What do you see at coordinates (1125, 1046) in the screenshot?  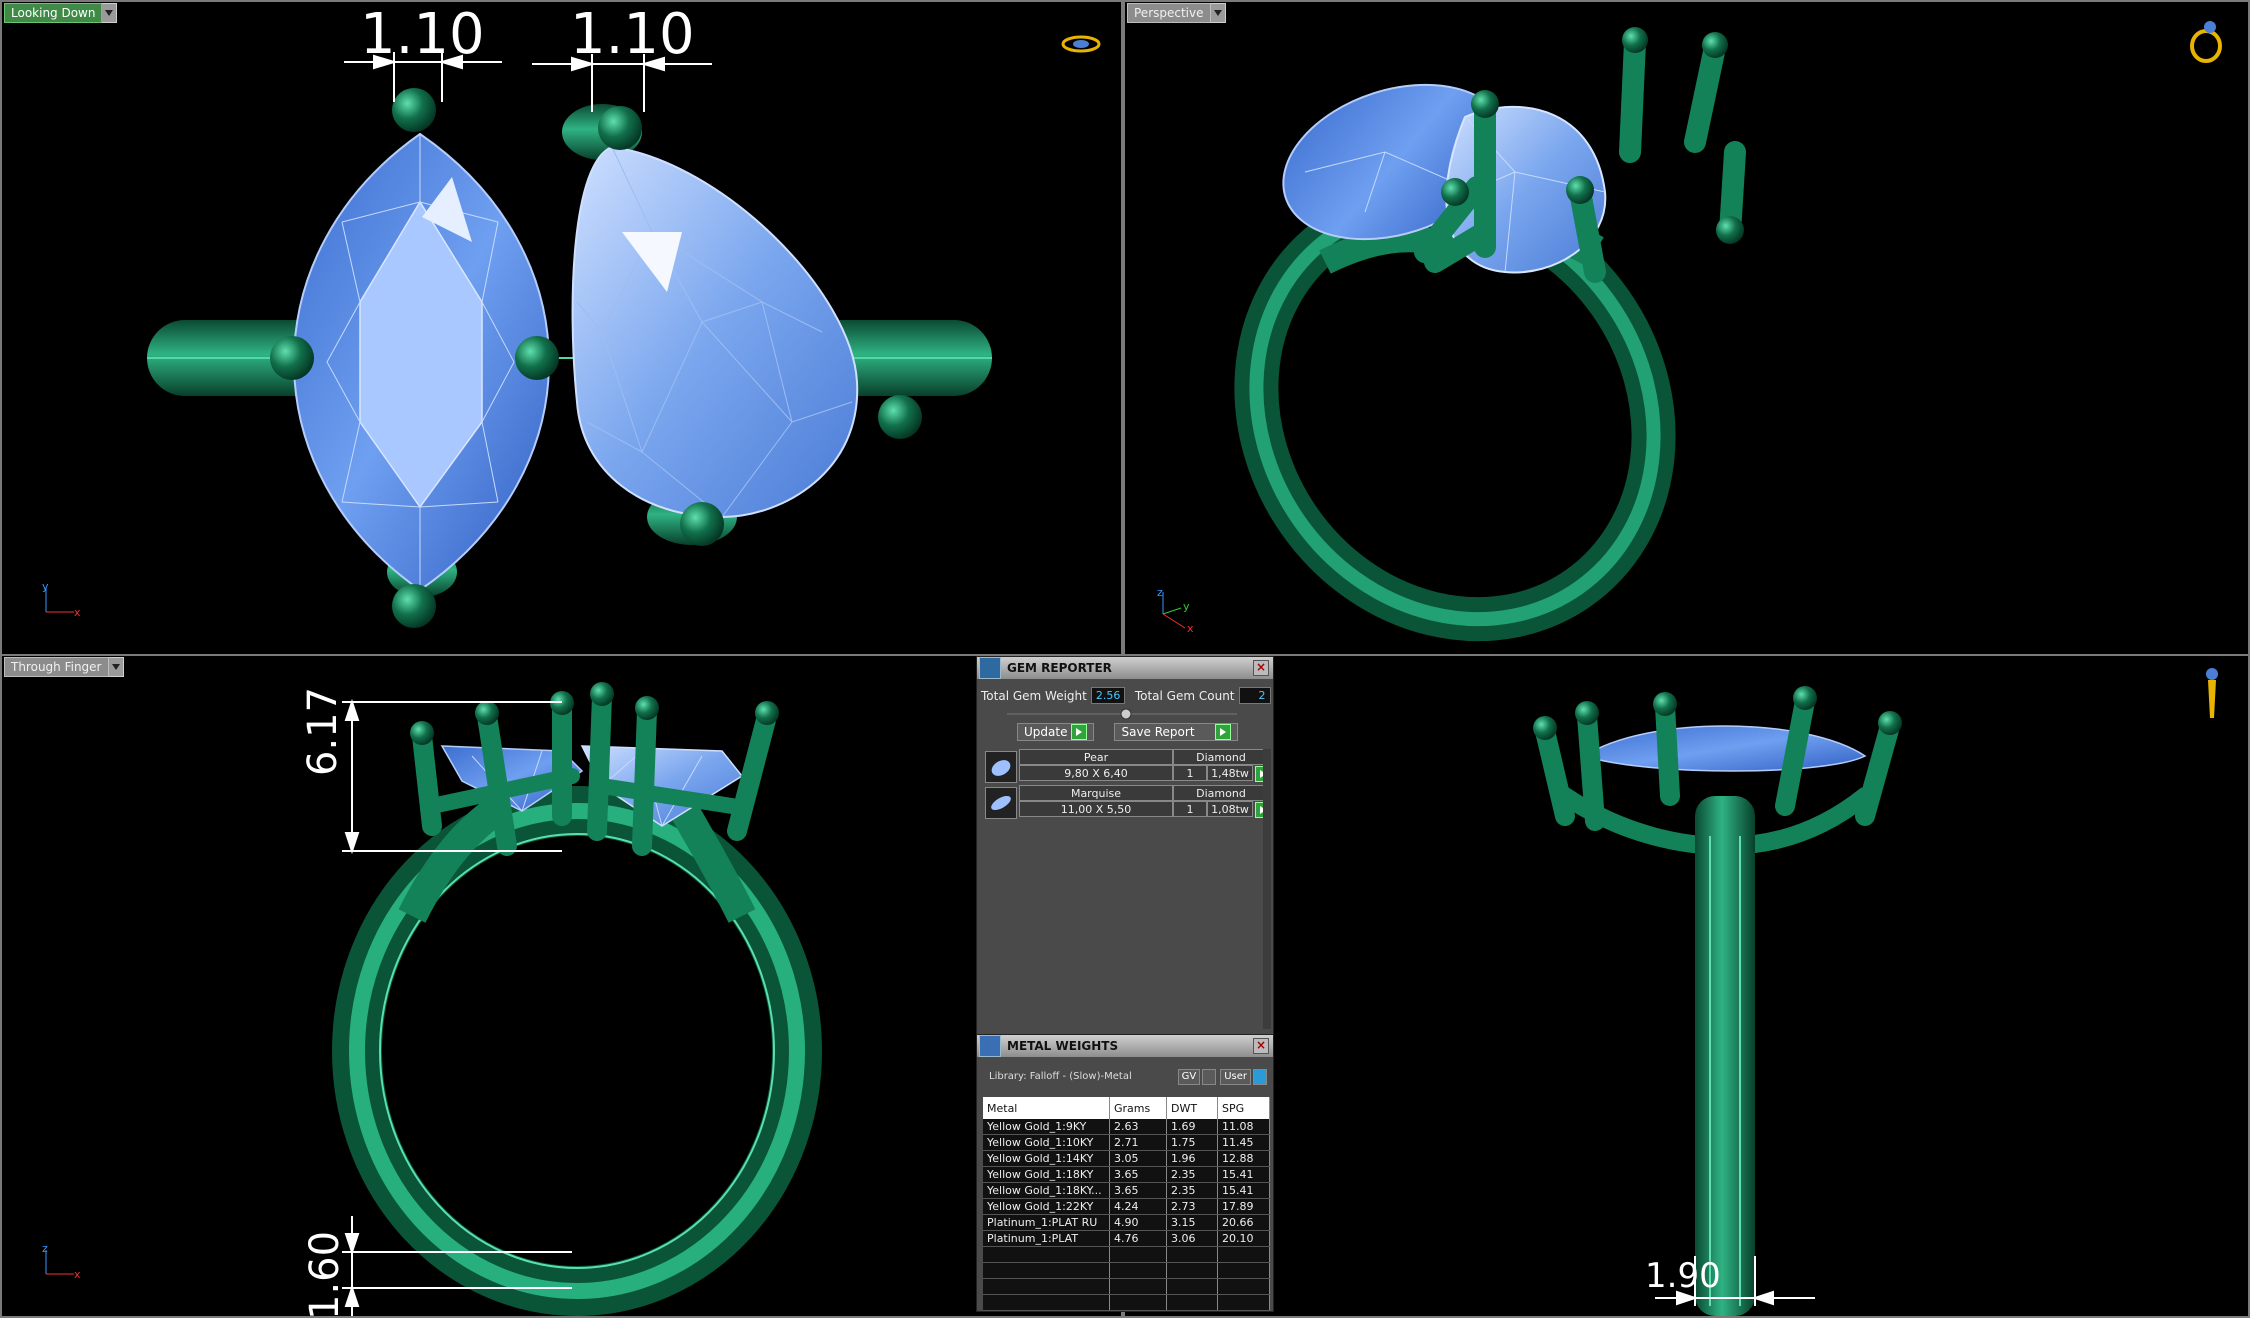 I see `metal-weights-titlebar: METAL WEIGHTS ×` at bounding box center [1125, 1046].